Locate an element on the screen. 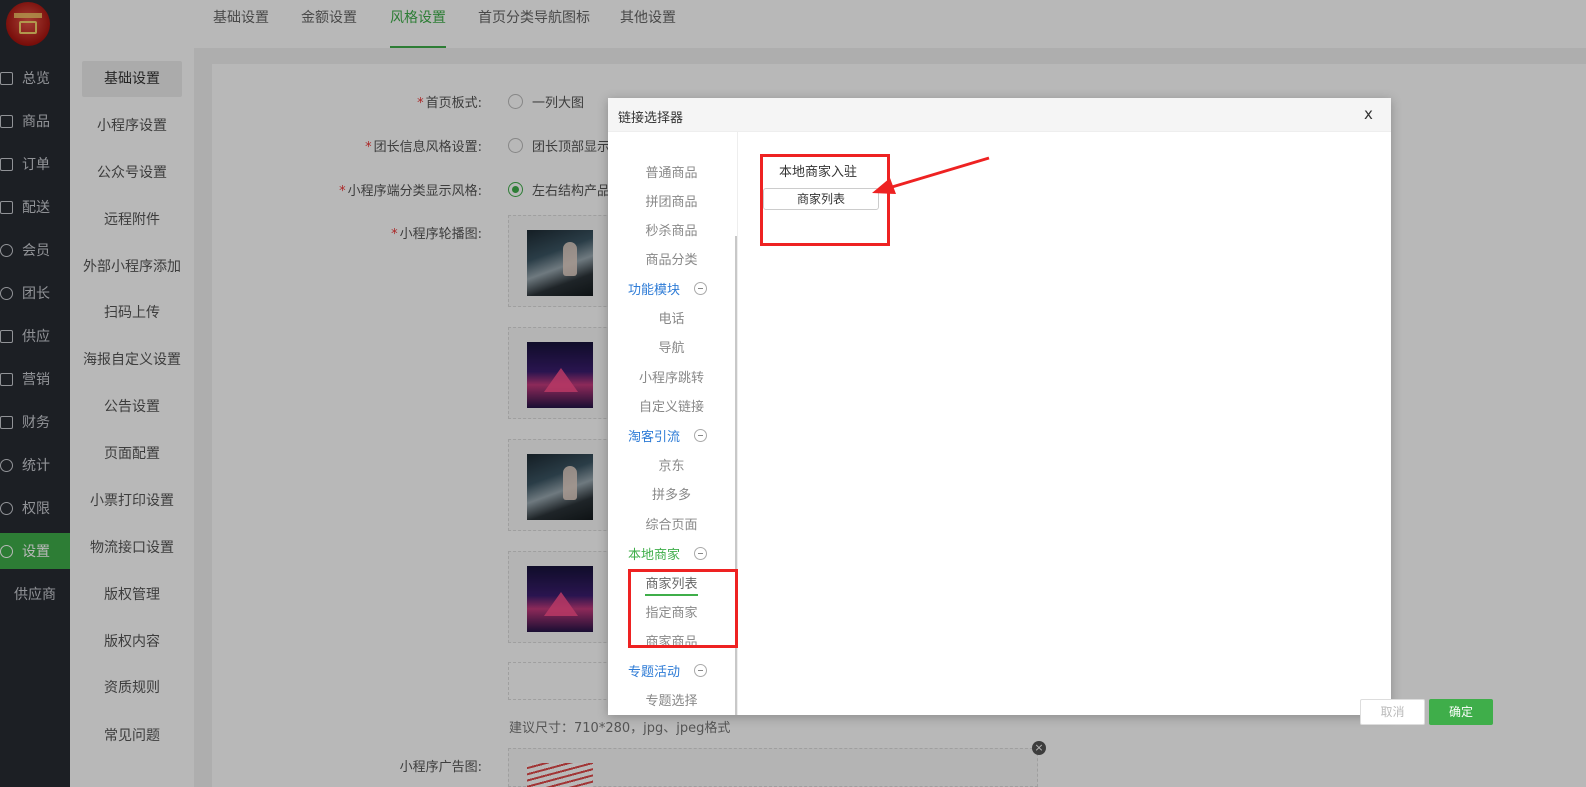  dialog-header: 链接选择器 x is located at coordinates (999, 115).